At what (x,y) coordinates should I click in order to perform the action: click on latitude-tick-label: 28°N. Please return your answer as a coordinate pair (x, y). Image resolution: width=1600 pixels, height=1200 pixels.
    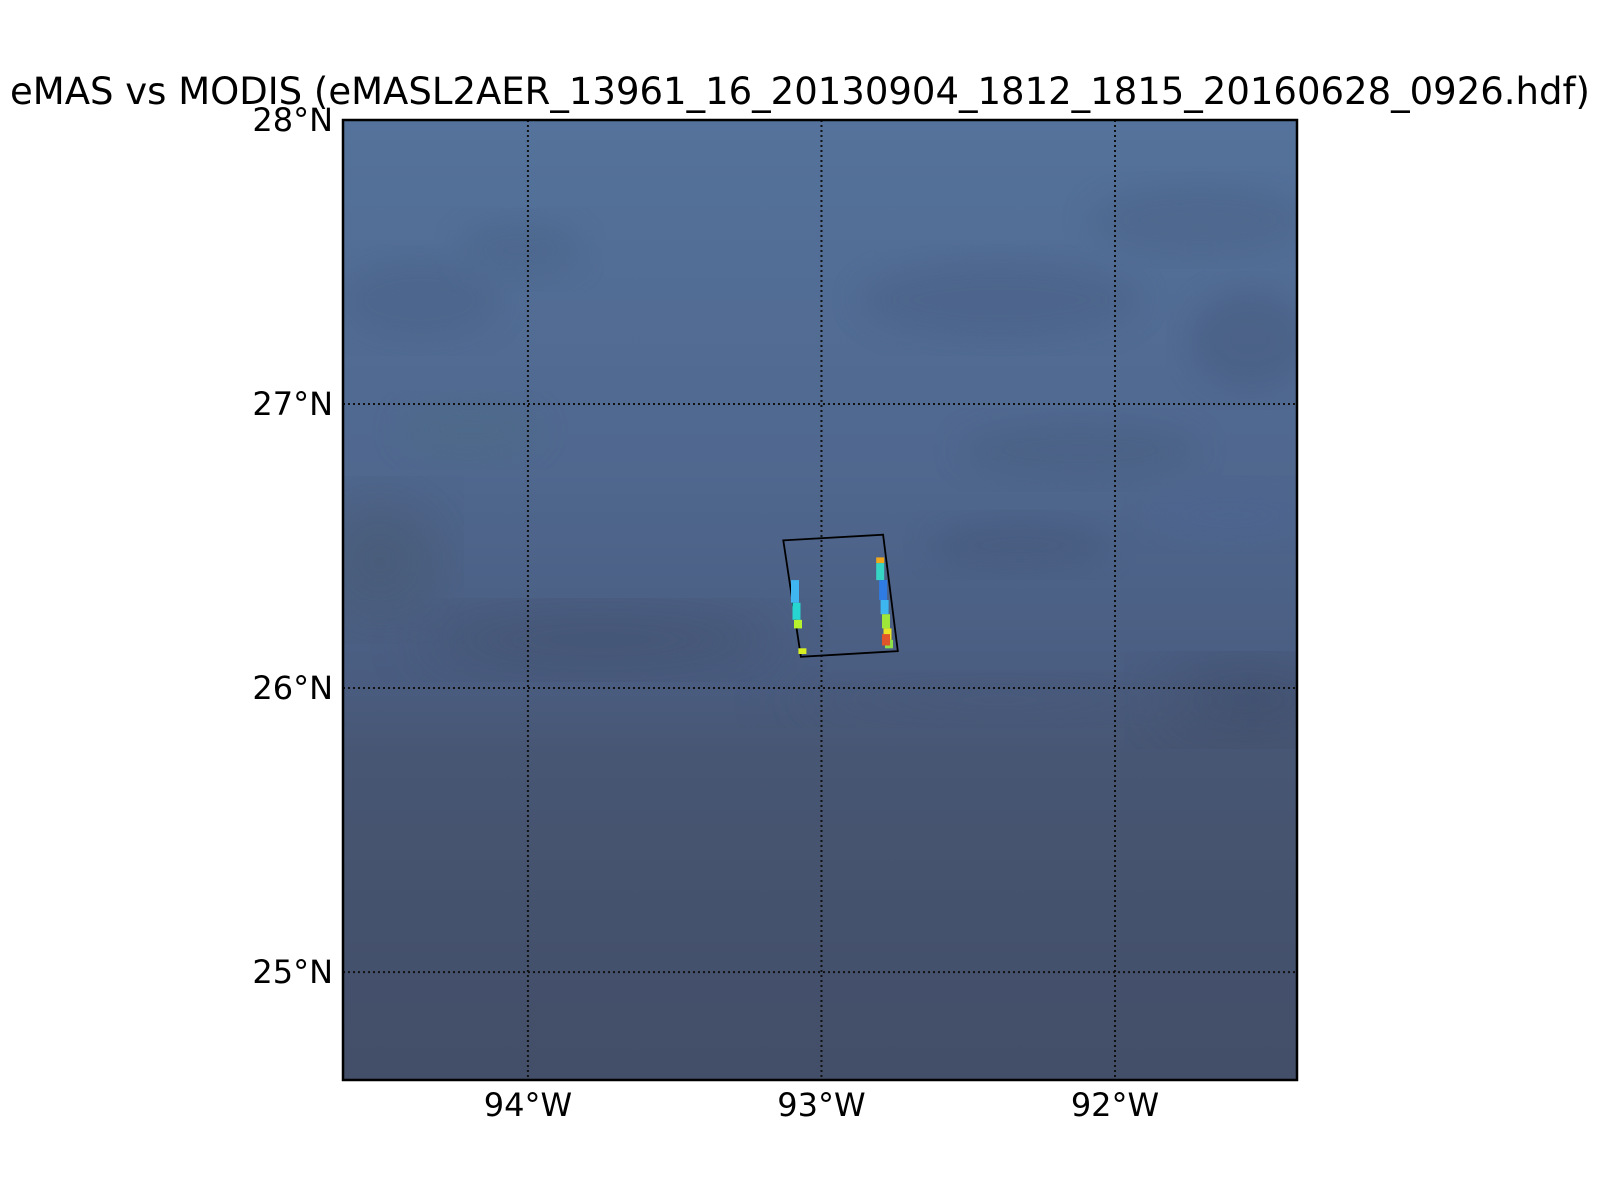
    Looking at the image, I should click on (292, 120).